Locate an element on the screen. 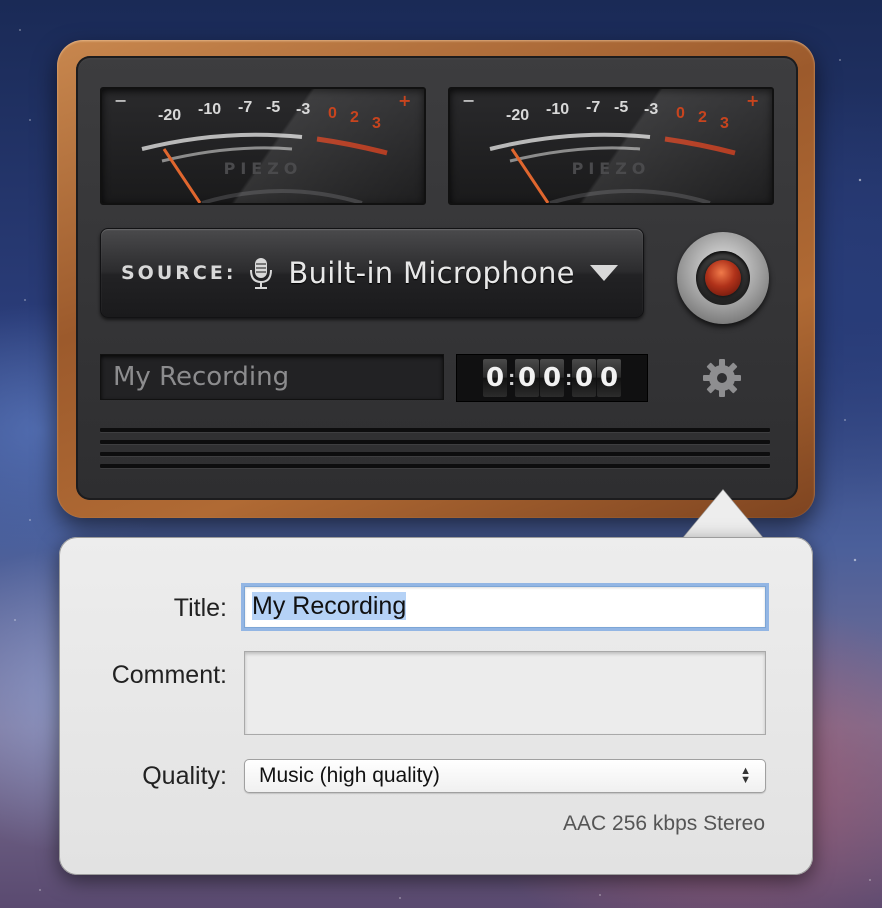 This screenshot has height=908, width=882. vu-meter-right: − + -20 -10 -7 -5 -3 0 2 3 PIEZO is located at coordinates (611, 146).